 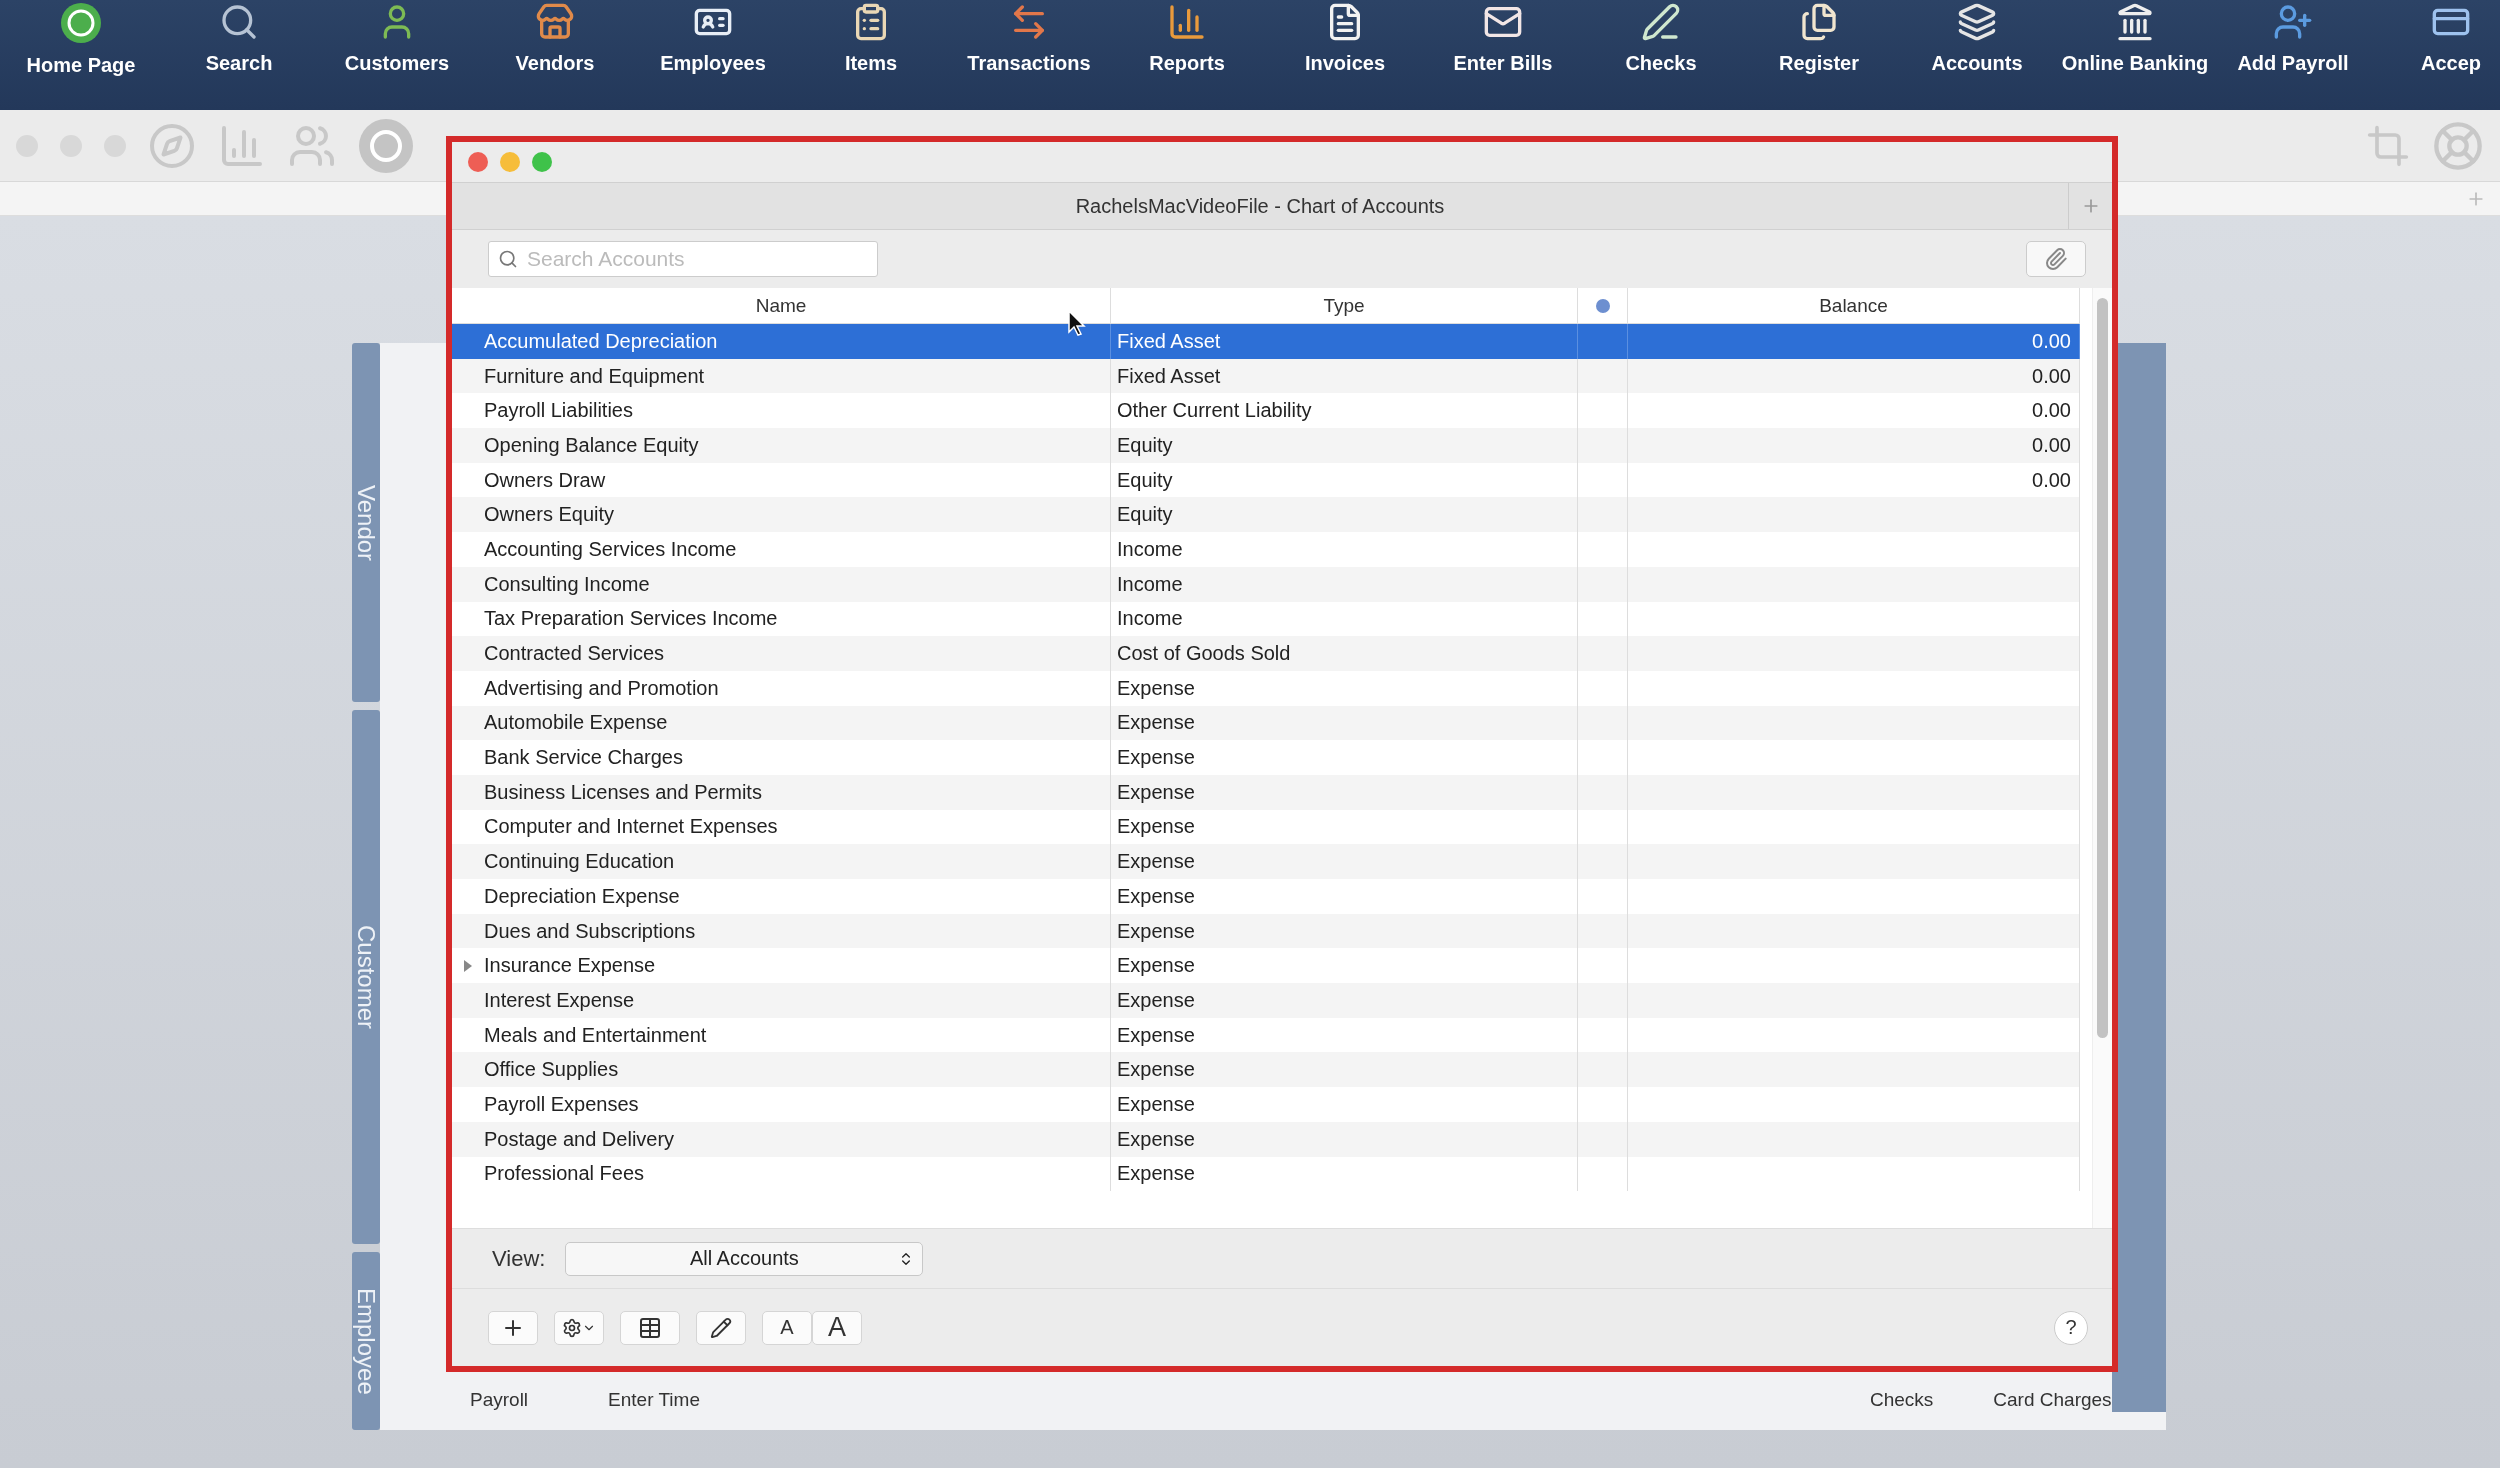 What do you see at coordinates (513, 1327) in the screenshot?
I see `add-button` at bounding box center [513, 1327].